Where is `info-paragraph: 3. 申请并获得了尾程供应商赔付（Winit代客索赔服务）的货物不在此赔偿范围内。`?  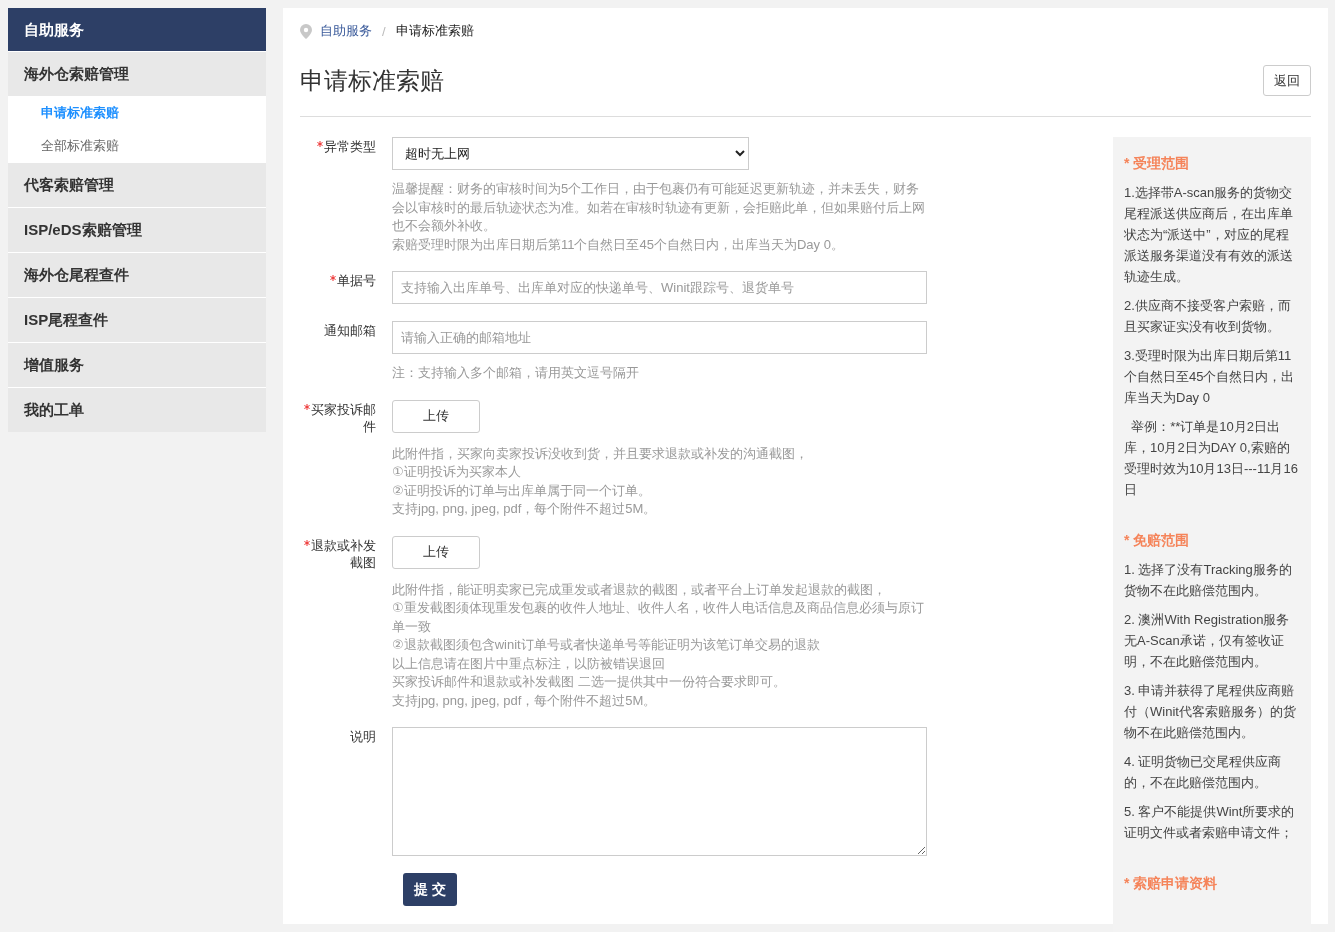
info-paragraph: 3. 申请并获得了尾程供应商赔付（Winit代客索赔服务）的货物不在此赔偿范围内。 is located at coordinates (1210, 712).